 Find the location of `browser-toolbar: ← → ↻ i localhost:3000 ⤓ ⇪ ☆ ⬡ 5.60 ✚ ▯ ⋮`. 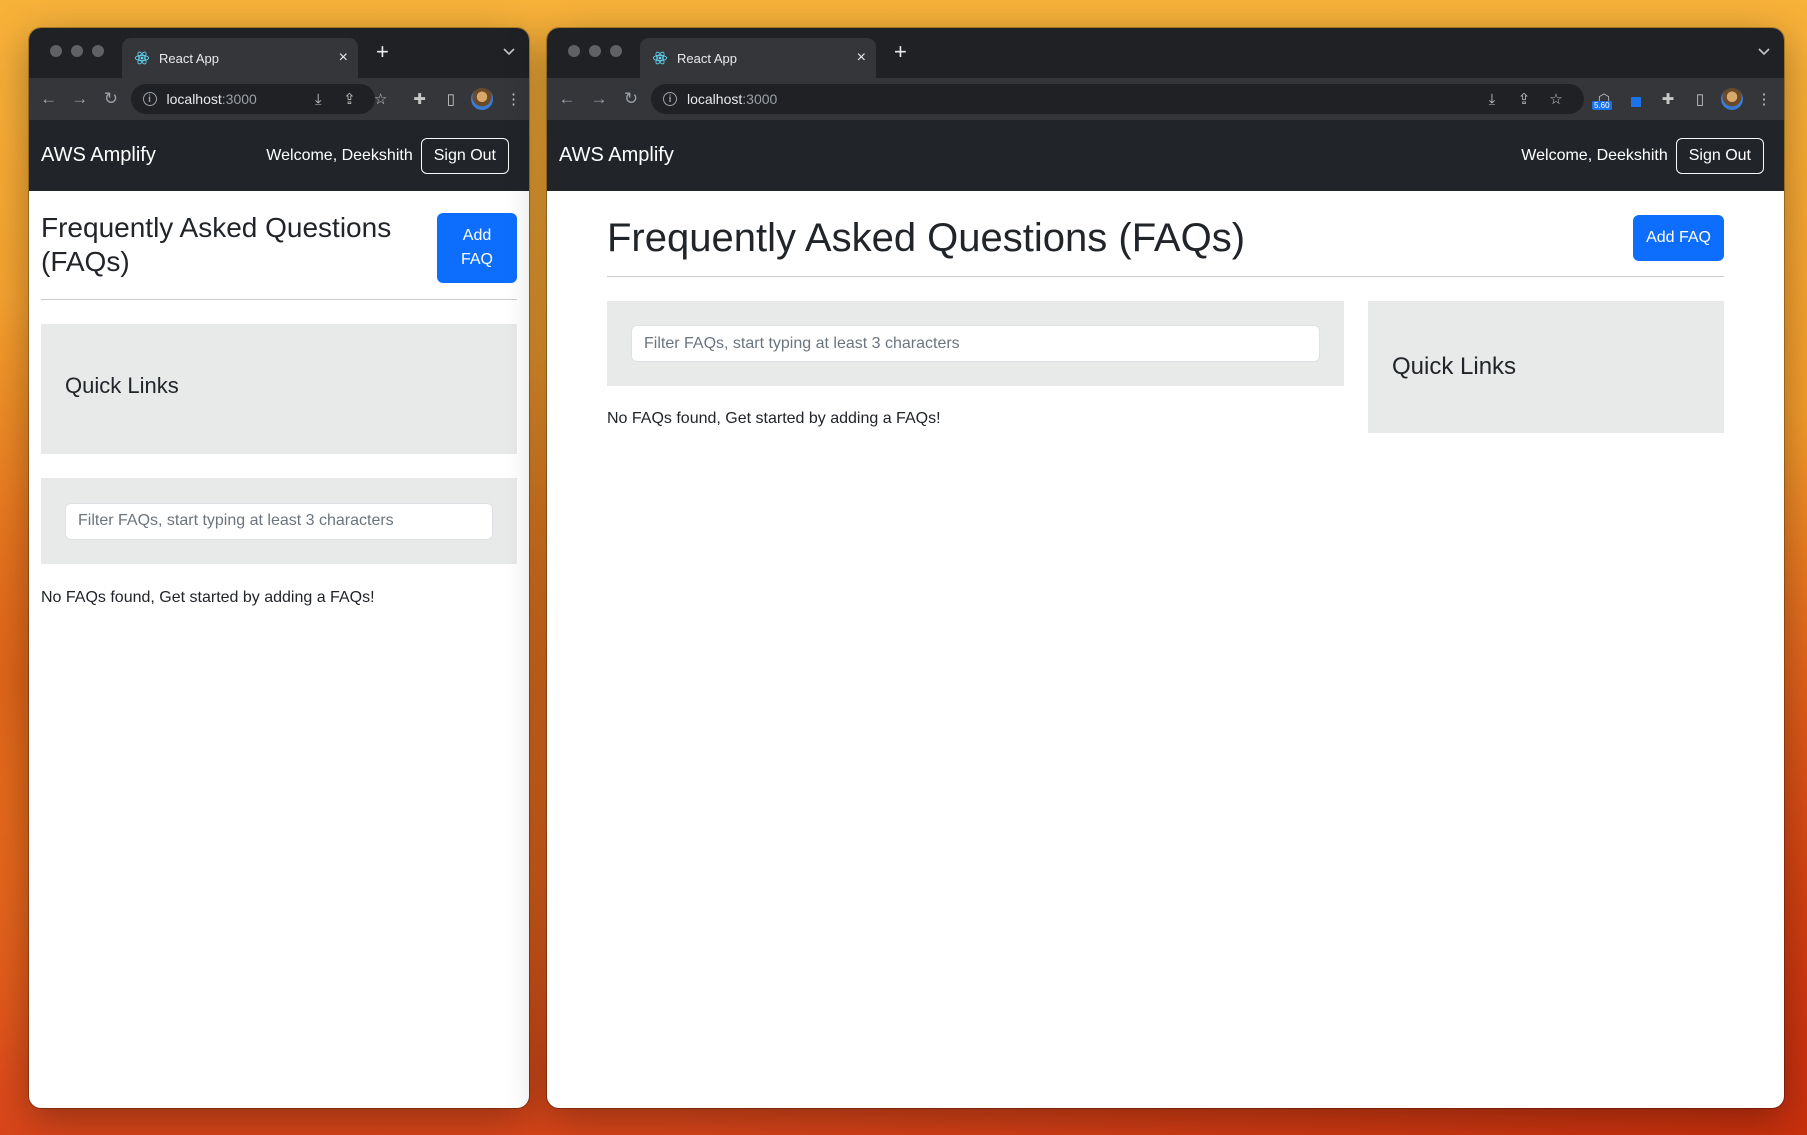

browser-toolbar: ← → ↻ i localhost:3000 ⤓ ⇪ ☆ ⬡ 5.60 ✚ ▯ ⋮ is located at coordinates (1165, 99).